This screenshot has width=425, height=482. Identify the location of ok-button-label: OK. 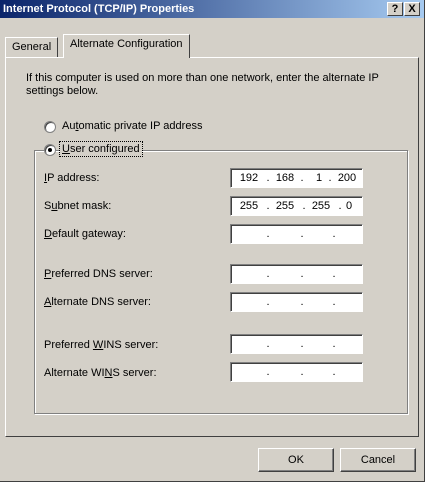
(296, 460).